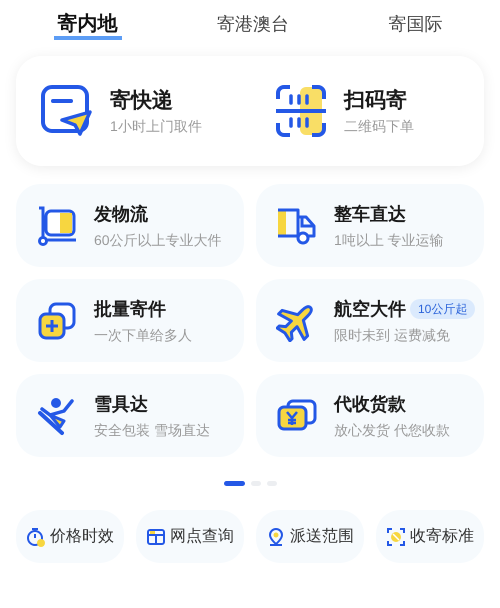  I want to click on service-card: 雪具达 安全包装 雪场直达, so click(130, 415).